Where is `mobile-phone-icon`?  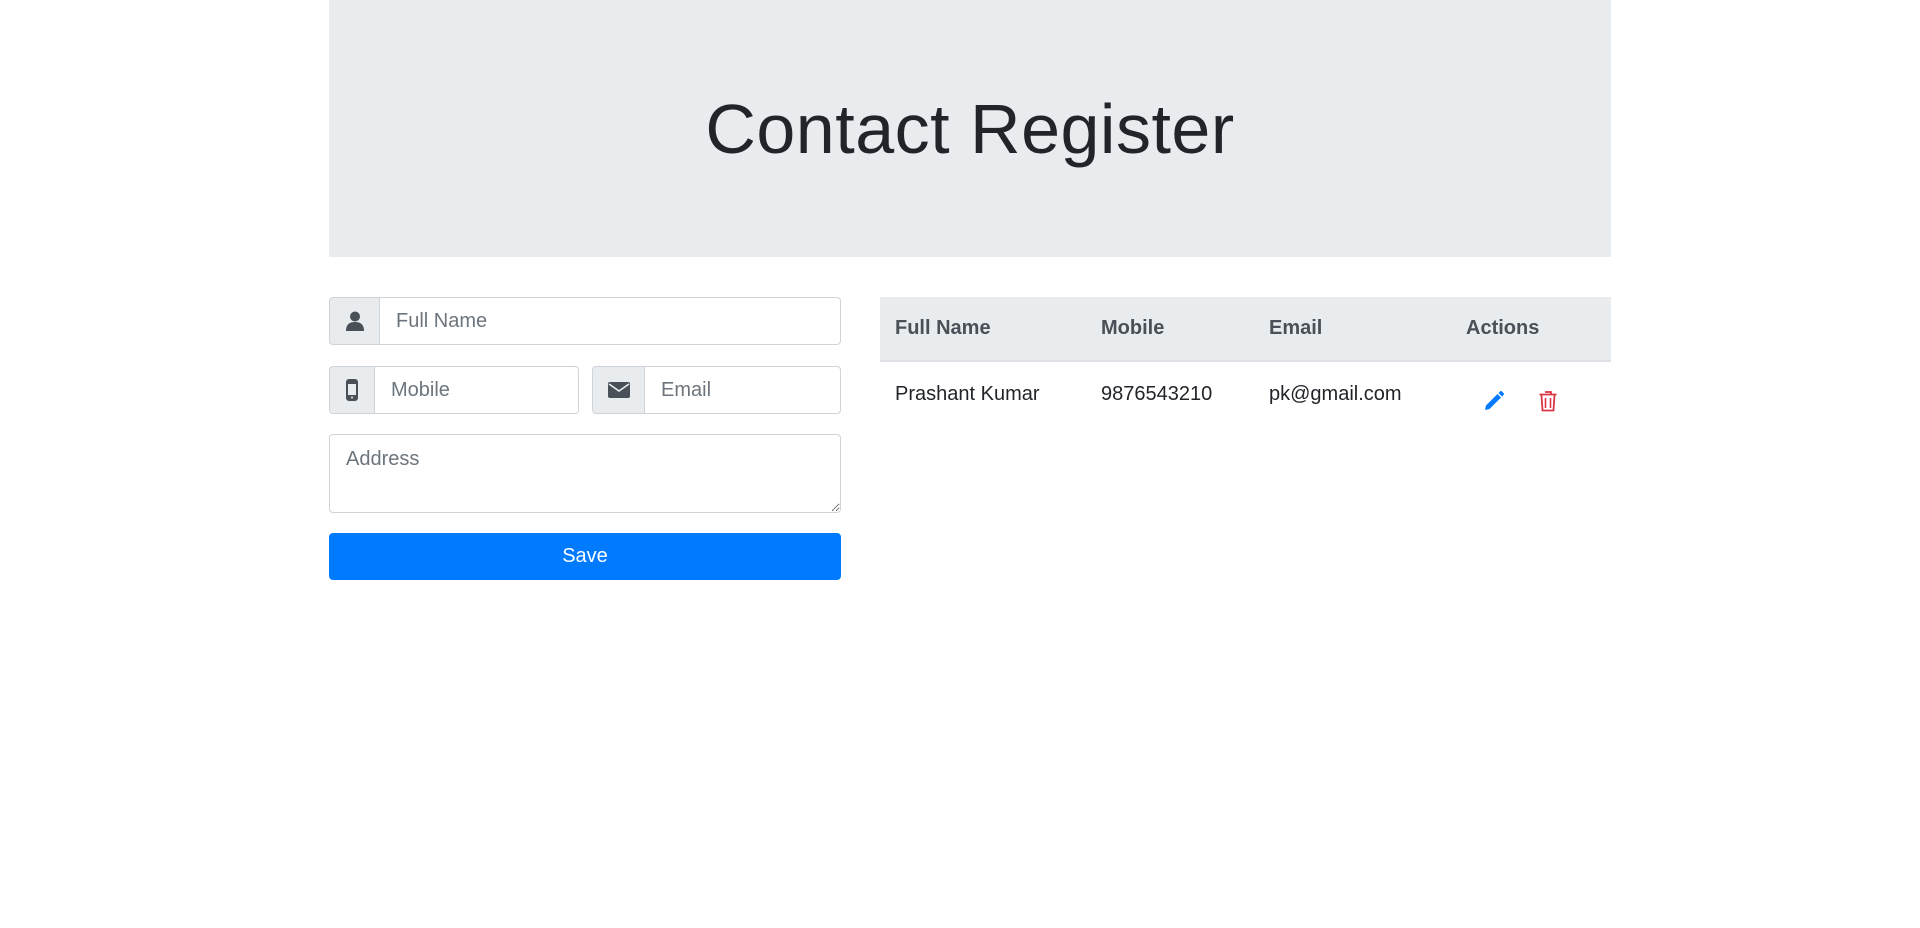
mobile-phone-icon is located at coordinates (351, 390).